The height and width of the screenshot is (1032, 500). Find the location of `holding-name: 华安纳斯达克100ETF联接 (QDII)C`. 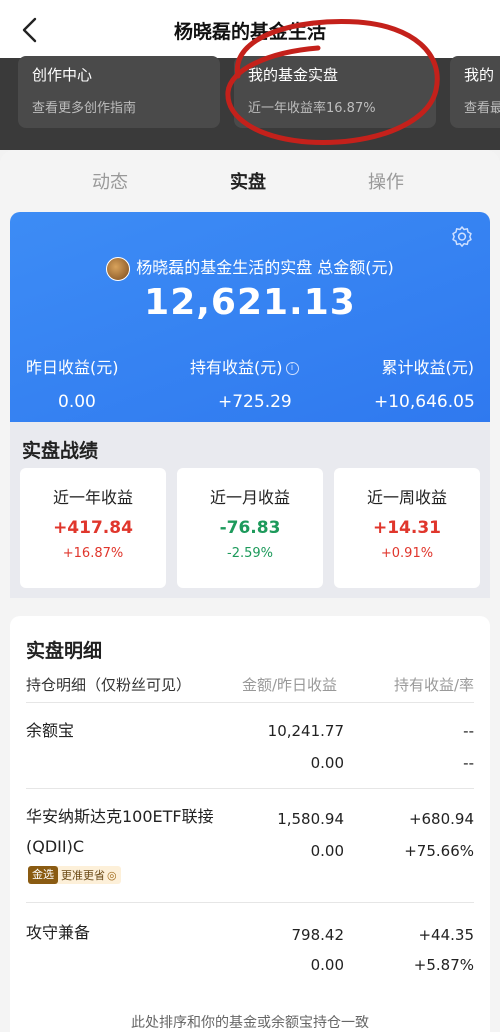

holding-name: 华安纳斯达克100ETF联接 (QDII)C is located at coordinates (120, 832).